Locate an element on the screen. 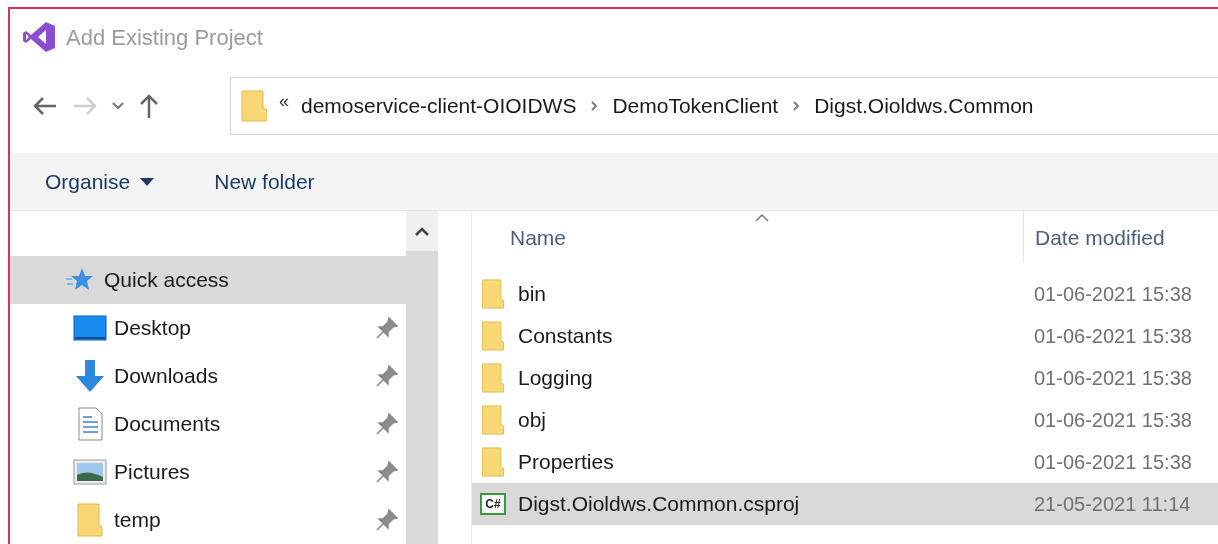  picture-frame-icon is located at coordinates (90, 472).